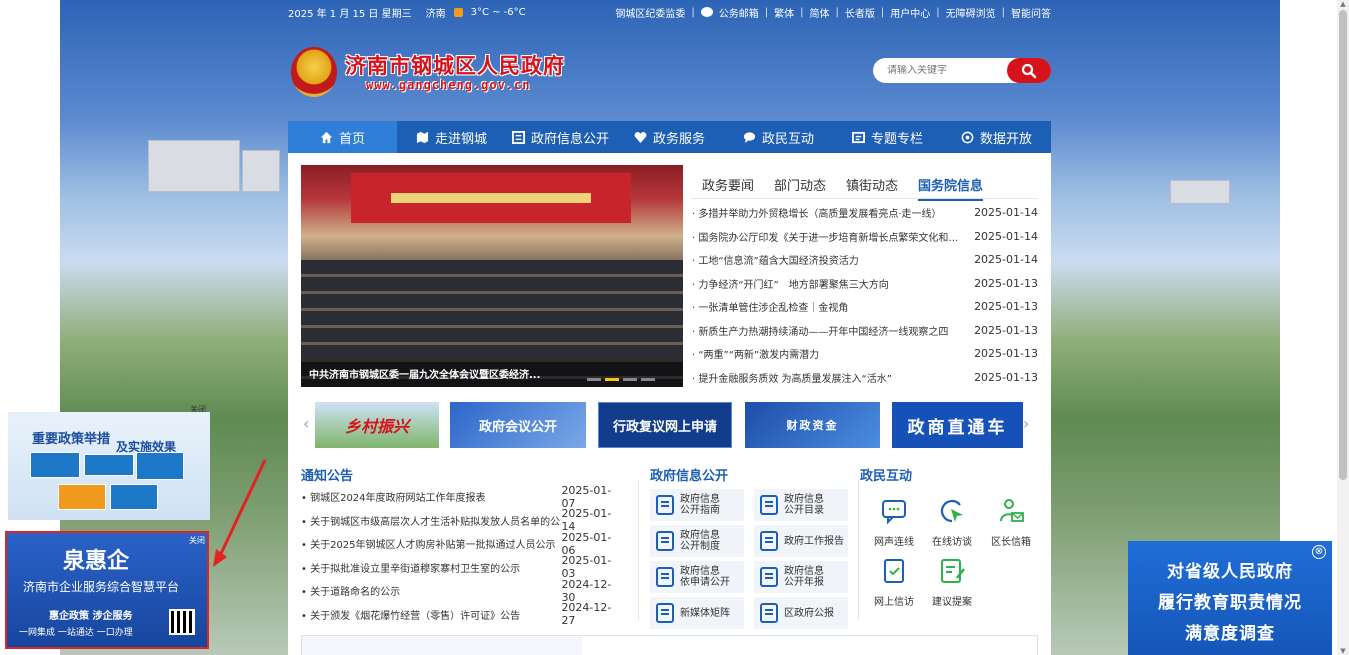 The image size is (1349, 655). I want to click on interaction-title: 政民互动, so click(886, 474).